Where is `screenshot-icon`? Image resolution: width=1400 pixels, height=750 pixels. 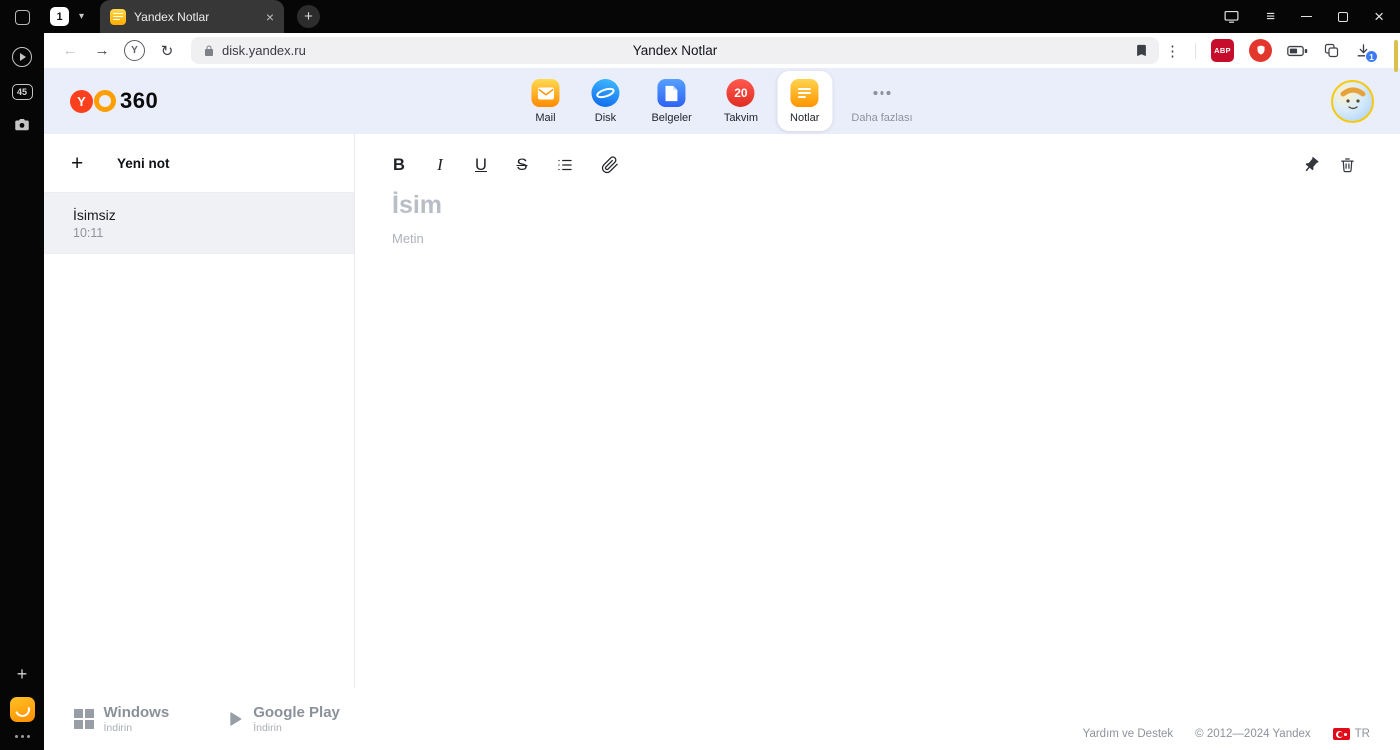 screenshot-icon is located at coordinates (22, 125).